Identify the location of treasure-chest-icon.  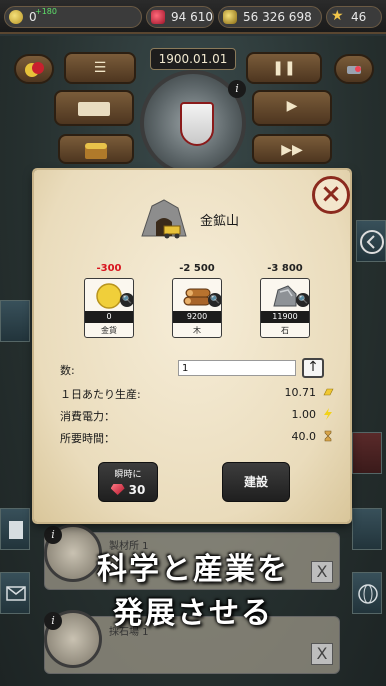
(96, 151).